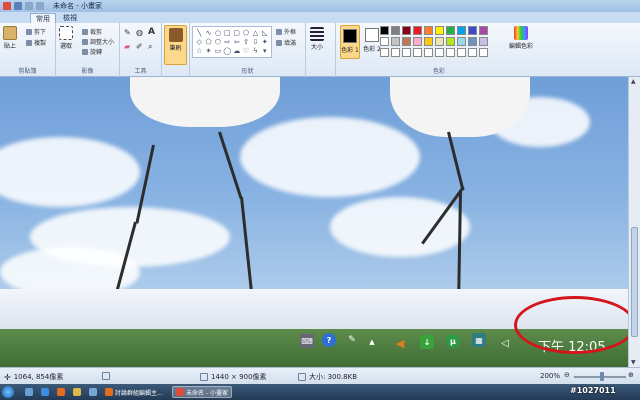 The image size is (640, 400). I want to click on rectangle-shape-icon: □, so click(227, 33).